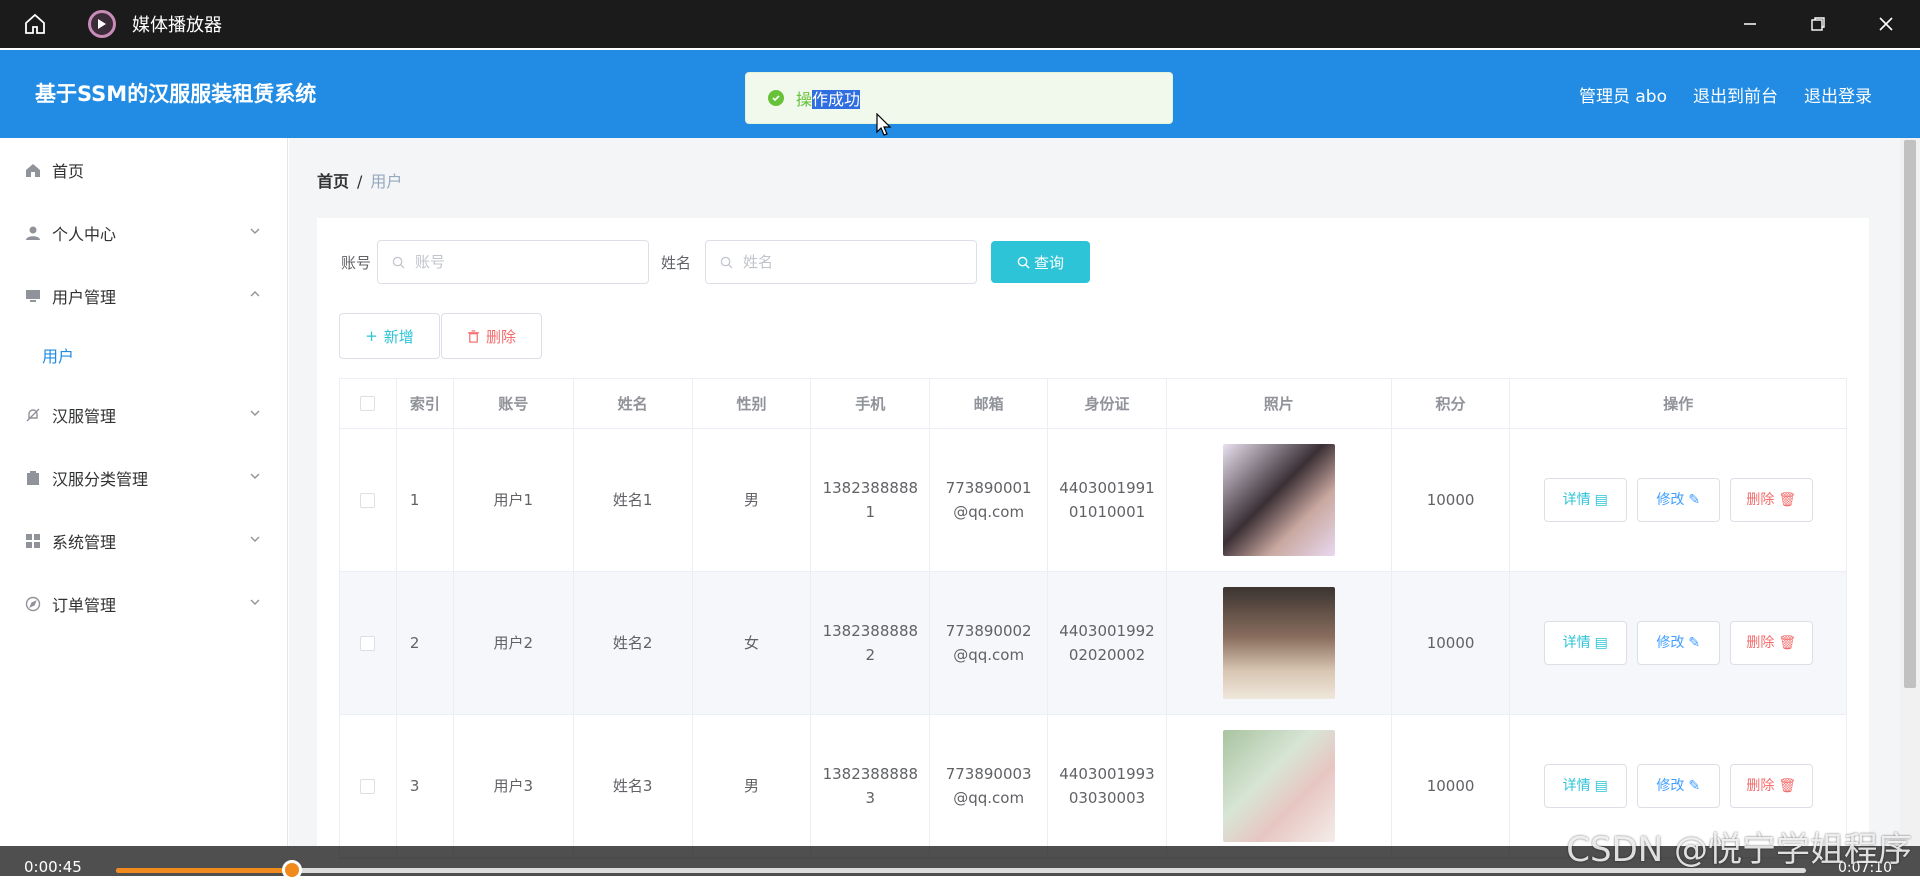  I want to click on sidebar-item-personal-center: 个人中心, so click(143, 232).